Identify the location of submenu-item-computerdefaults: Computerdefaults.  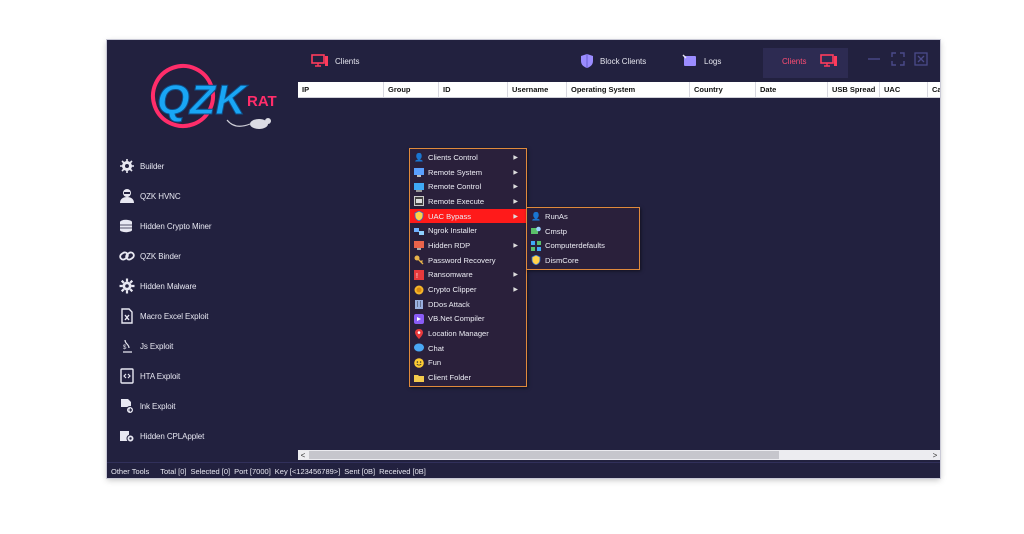
(583, 245).